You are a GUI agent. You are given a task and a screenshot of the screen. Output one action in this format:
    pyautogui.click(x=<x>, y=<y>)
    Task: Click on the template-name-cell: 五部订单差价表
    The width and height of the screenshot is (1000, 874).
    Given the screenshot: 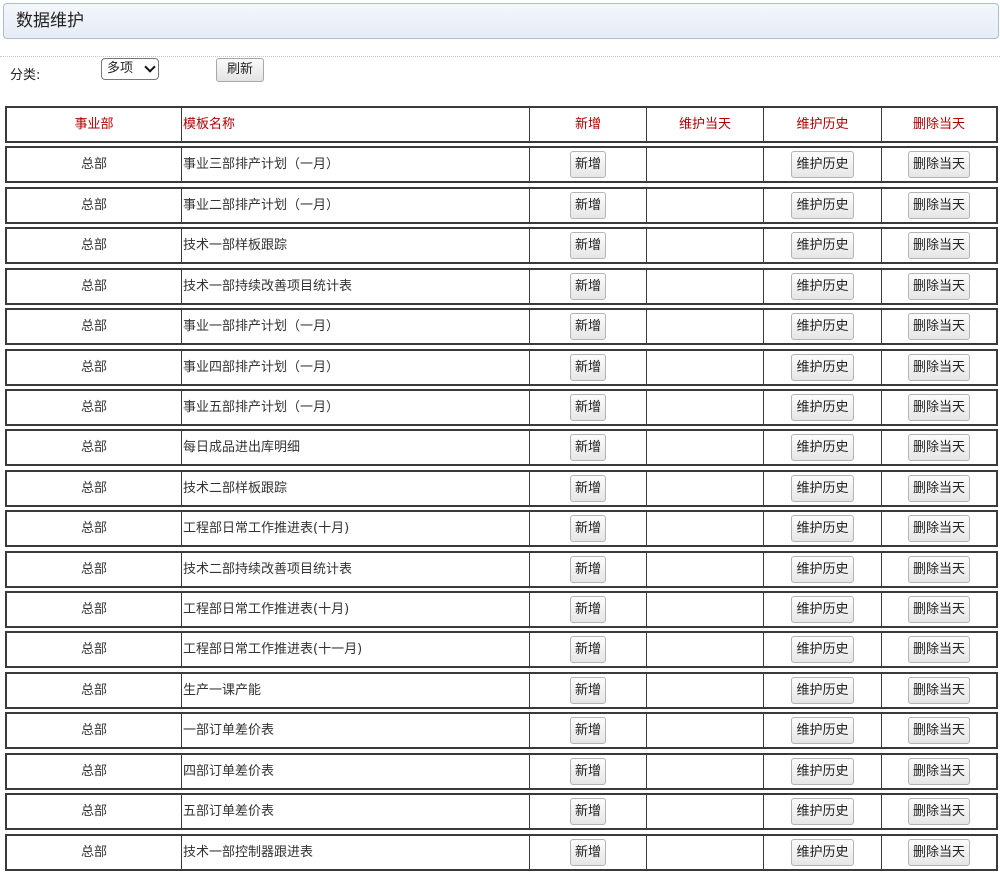 What is the action you would take?
    pyautogui.click(x=355, y=812)
    